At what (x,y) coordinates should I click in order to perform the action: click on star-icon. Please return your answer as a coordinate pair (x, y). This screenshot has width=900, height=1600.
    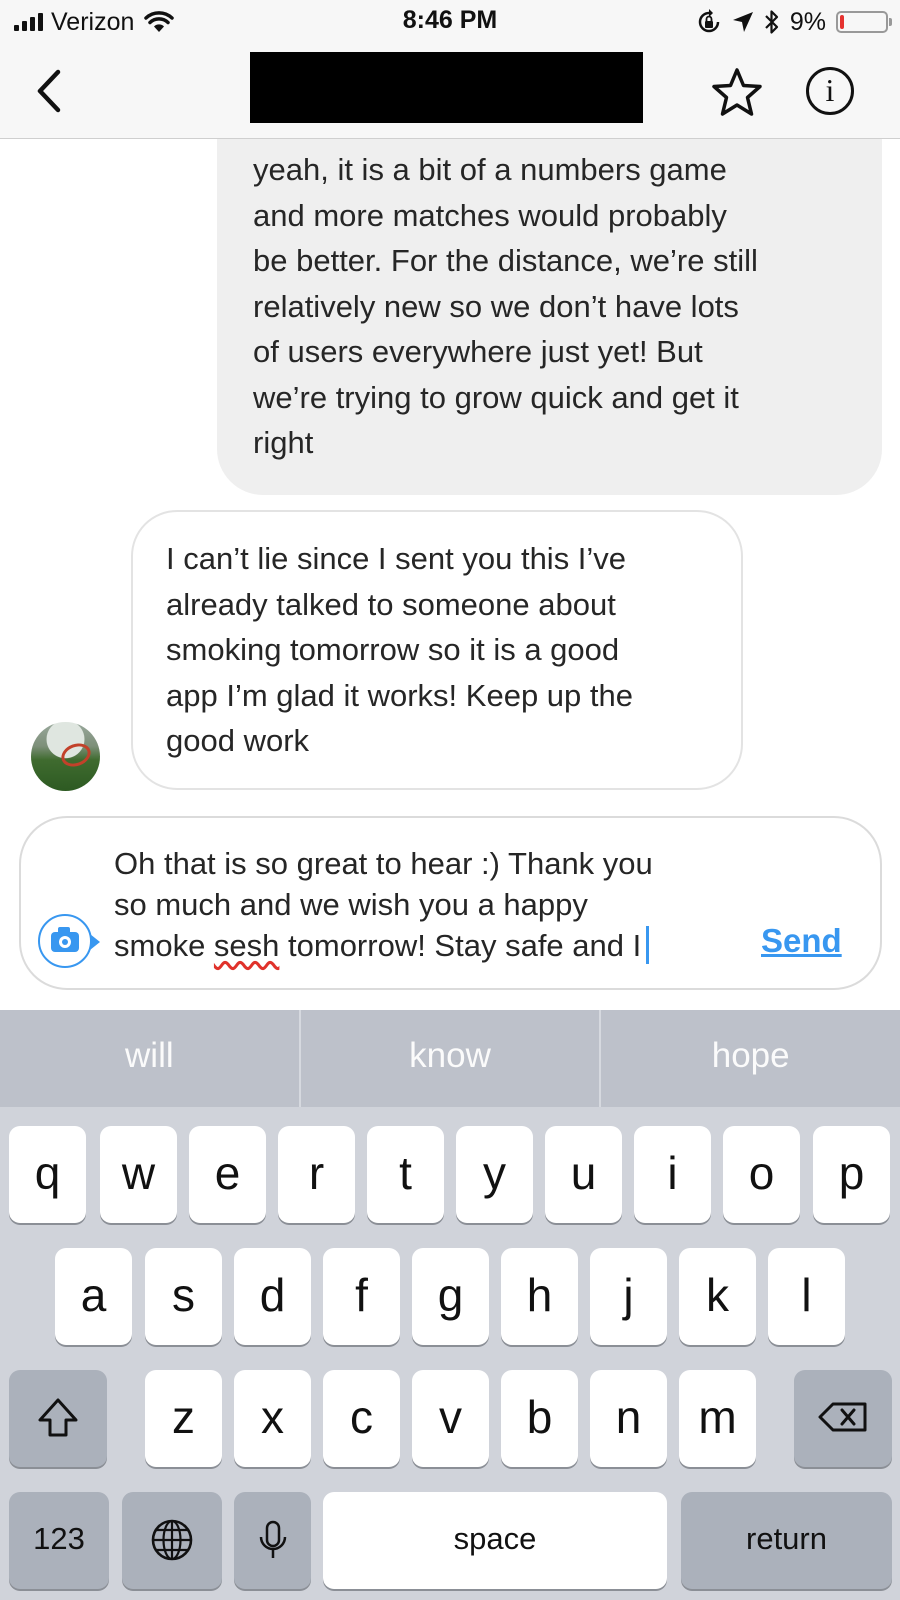
    Looking at the image, I should click on (737, 92).